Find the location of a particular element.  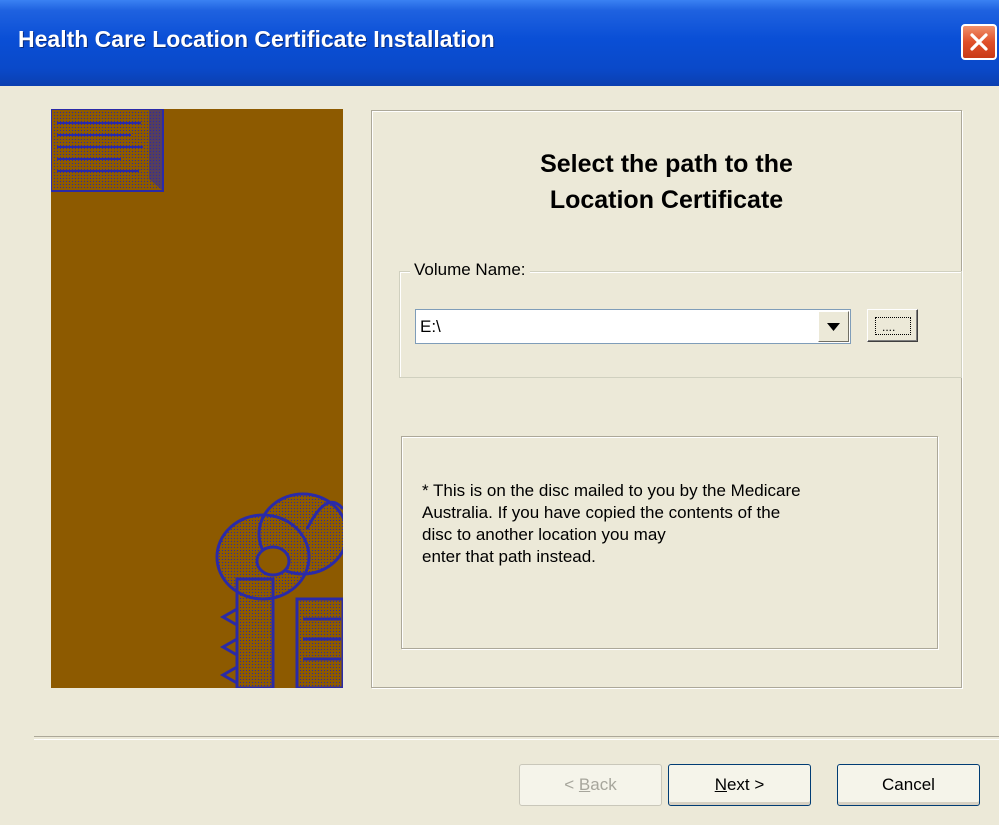

volume-value: E:\ is located at coordinates (430, 326).